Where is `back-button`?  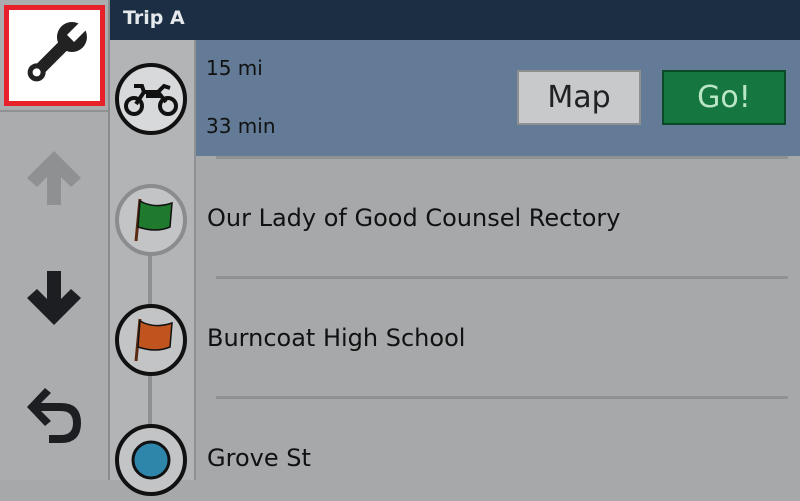 back-button is located at coordinates (54, 420).